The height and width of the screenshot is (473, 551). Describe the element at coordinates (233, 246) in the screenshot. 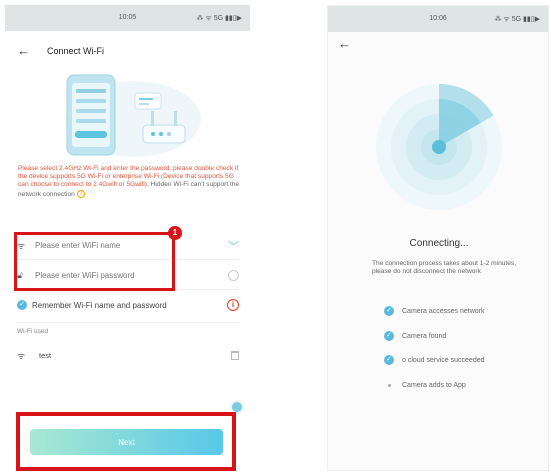

I see `chevron-down-icon: ﹀` at that location.